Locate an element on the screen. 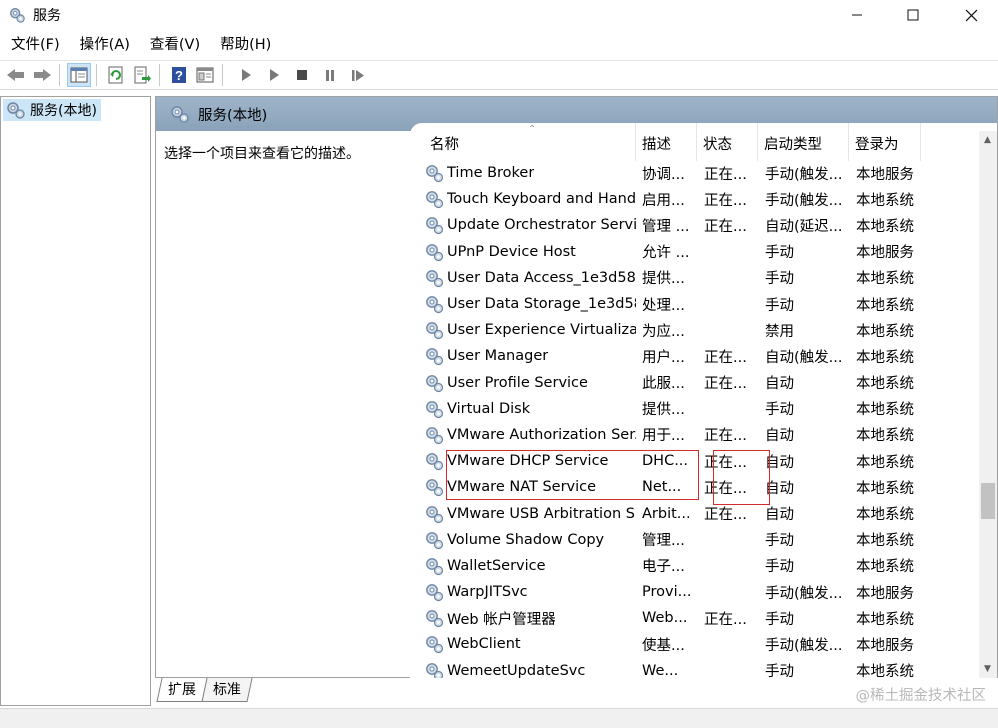 Image resolution: width=998 pixels, height=728 pixels. forward-arrow-icon is located at coordinates (42, 75).